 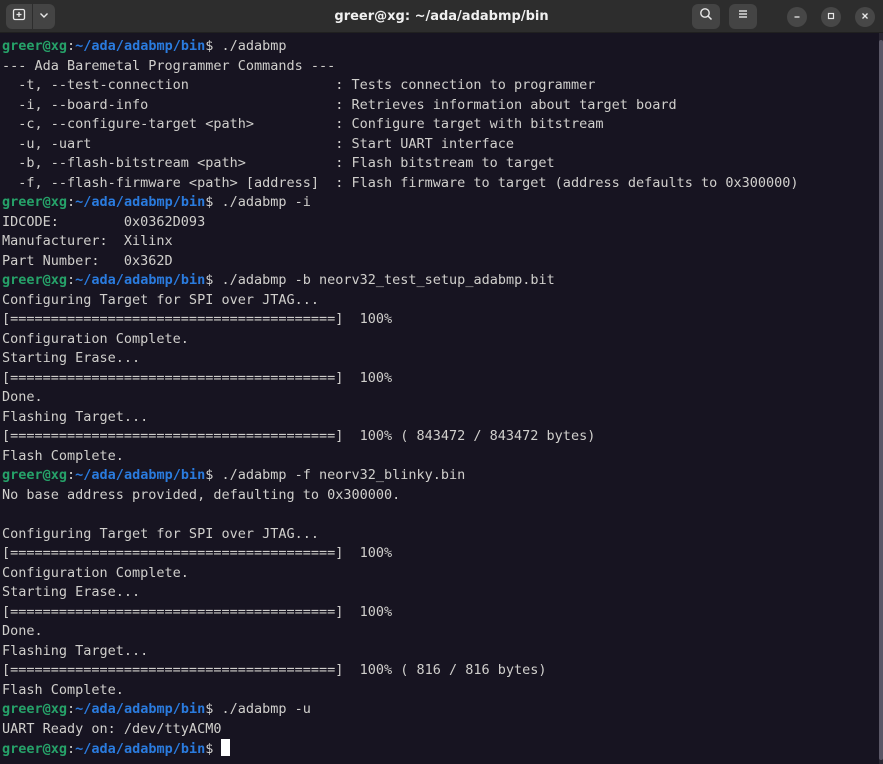 I want to click on close-button, so click(x=865, y=16).